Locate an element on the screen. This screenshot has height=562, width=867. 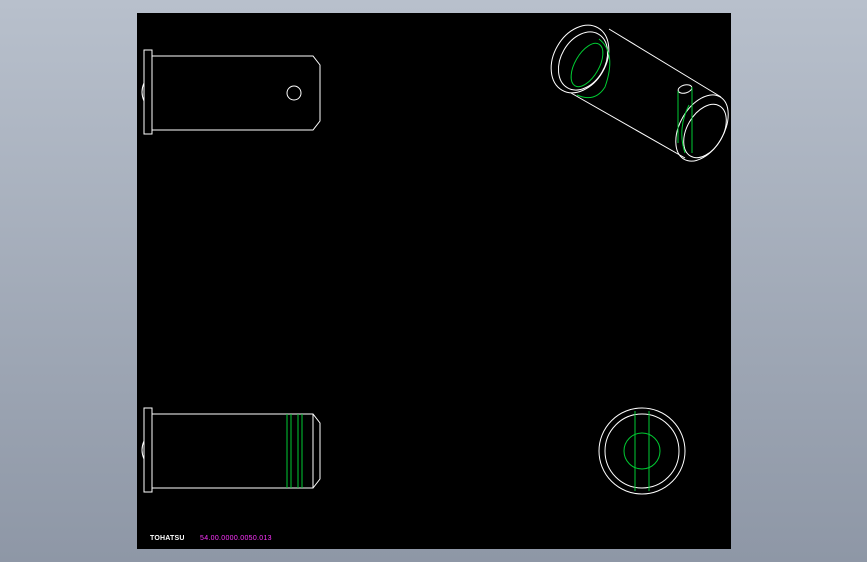
bottom-view-body-outline is located at coordinates (236, 451).